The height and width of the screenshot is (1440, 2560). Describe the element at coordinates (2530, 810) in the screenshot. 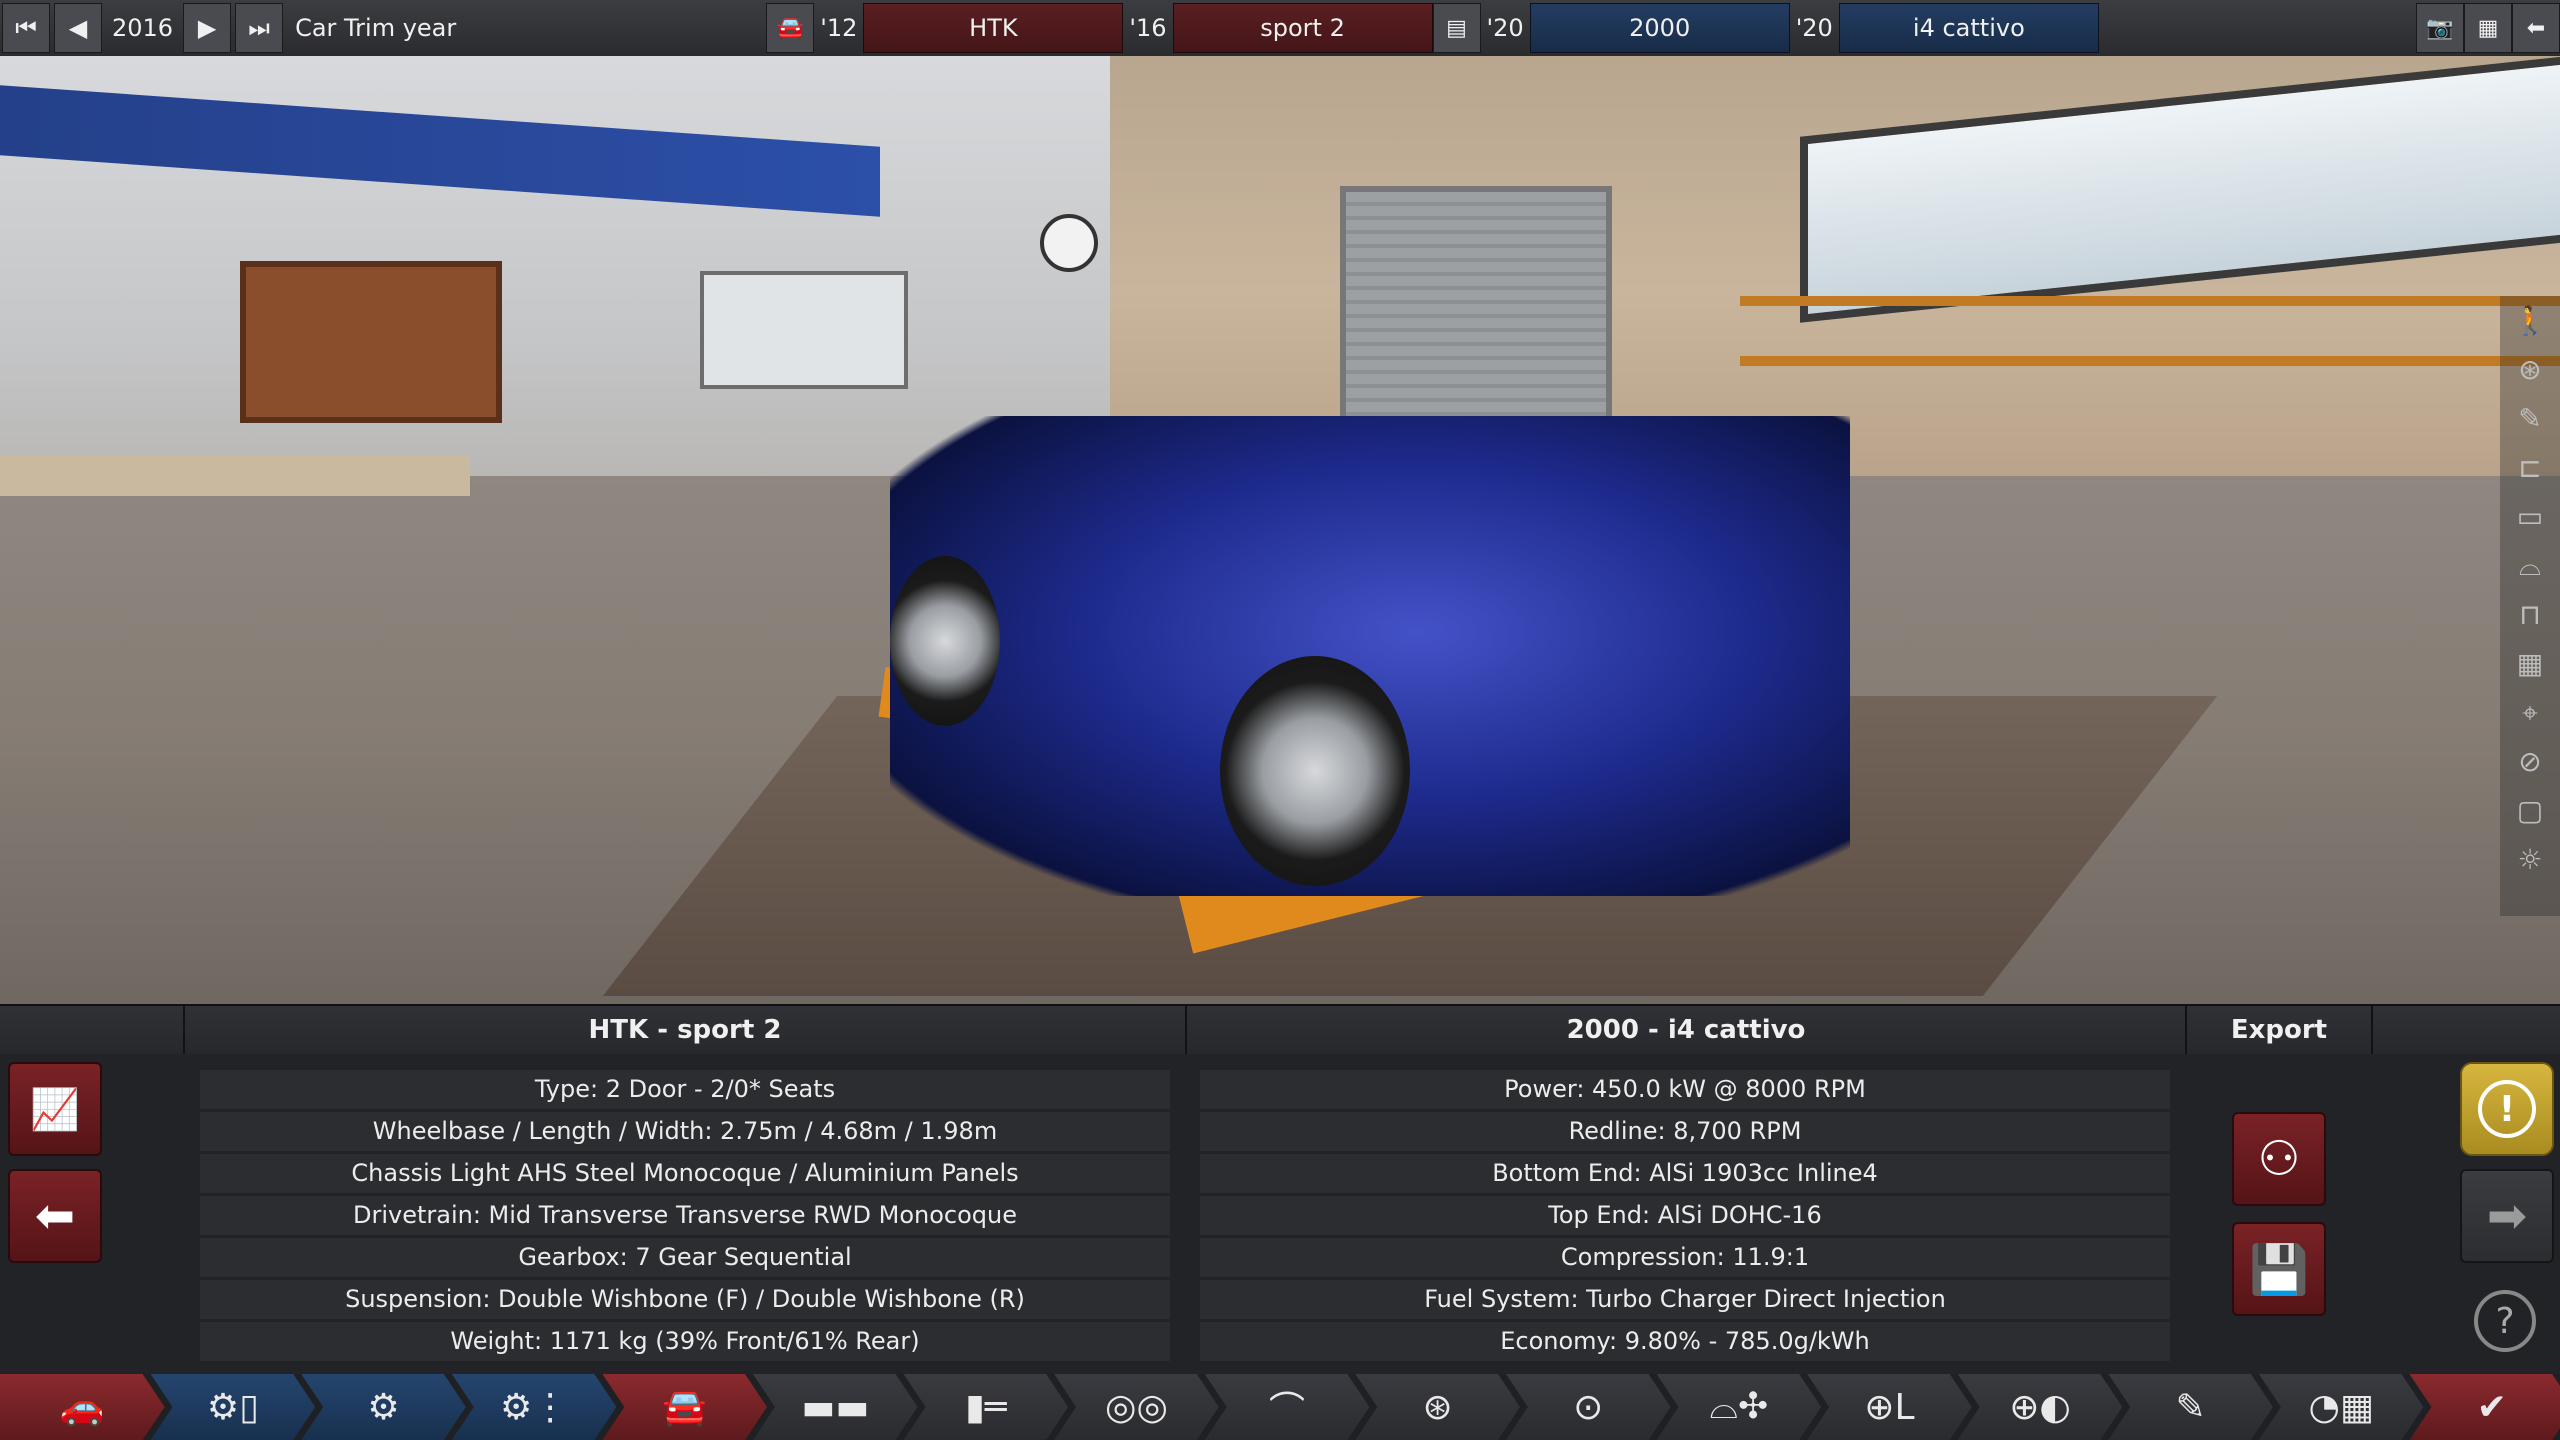

I see `frame-icon: ▢` at that location.